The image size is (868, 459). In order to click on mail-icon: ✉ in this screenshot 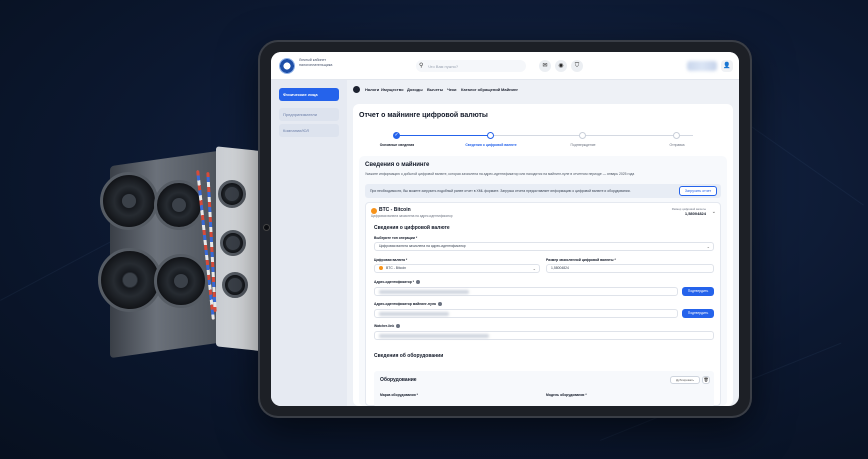, I will do `click(545, 66)`.